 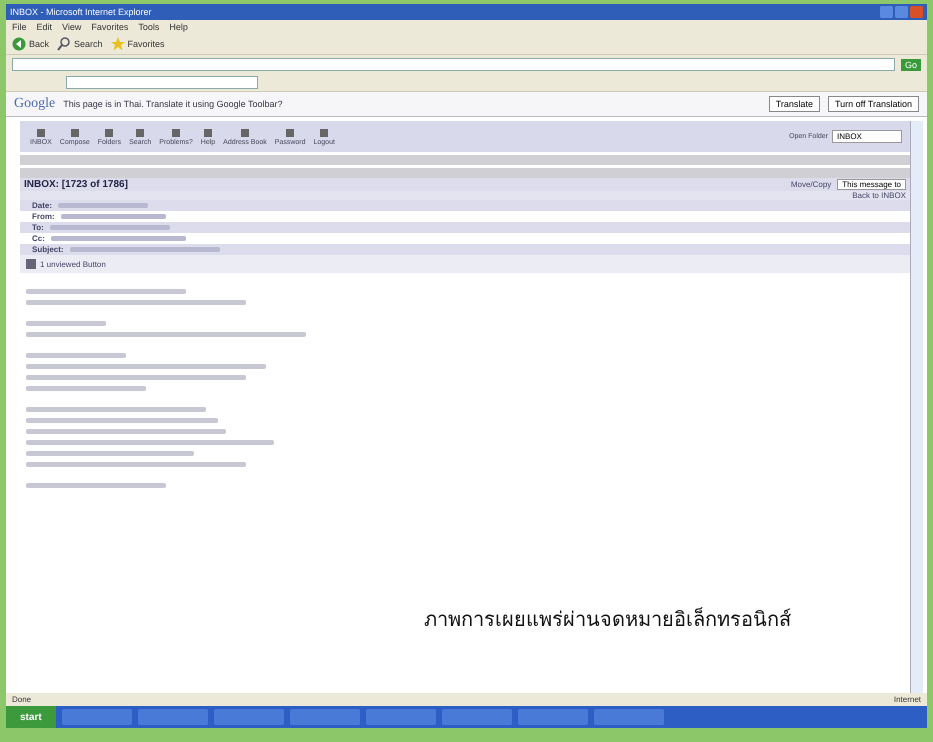 What do you see at coordinates (48, 249) in the screenshot?
I see `field-label: Subject:` at bounding box center [48, 249].